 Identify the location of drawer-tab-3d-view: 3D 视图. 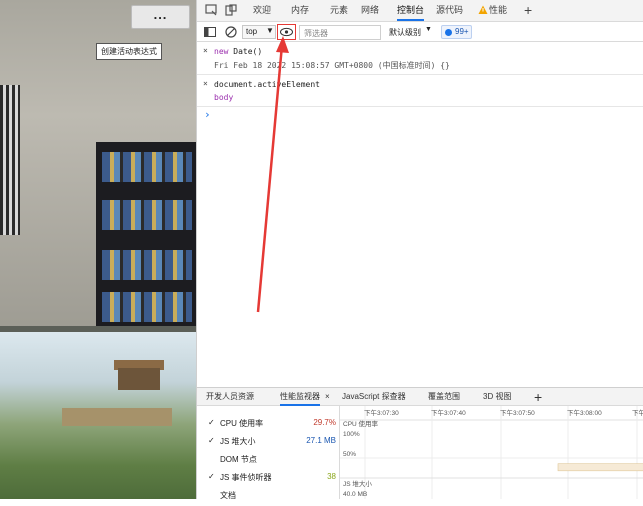
(497, 397).